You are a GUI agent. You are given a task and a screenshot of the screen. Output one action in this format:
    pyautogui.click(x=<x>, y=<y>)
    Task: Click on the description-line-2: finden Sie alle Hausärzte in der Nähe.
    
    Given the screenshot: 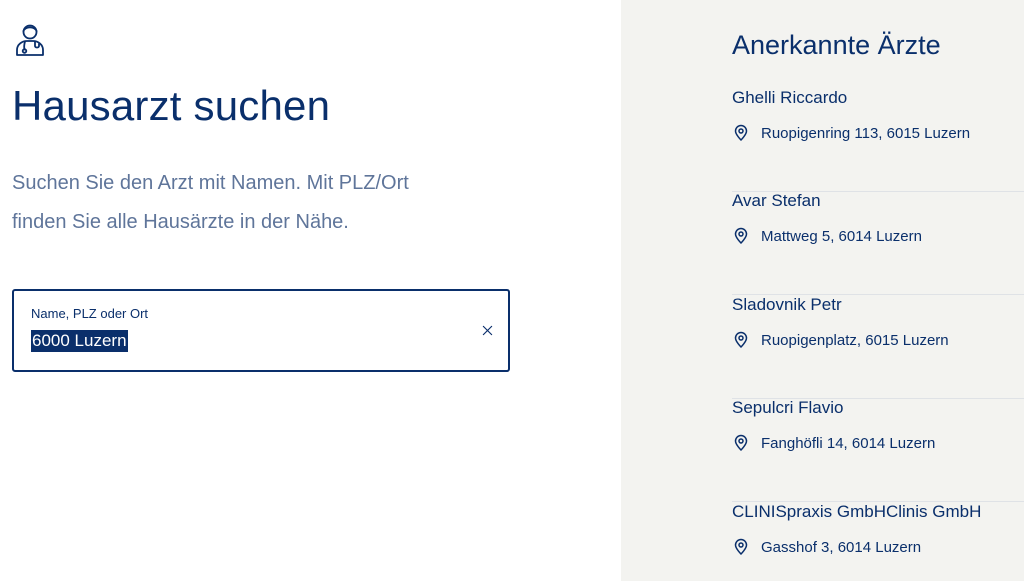 What is the action you would take?
    pyautogui.click(x=180, y=222)
    